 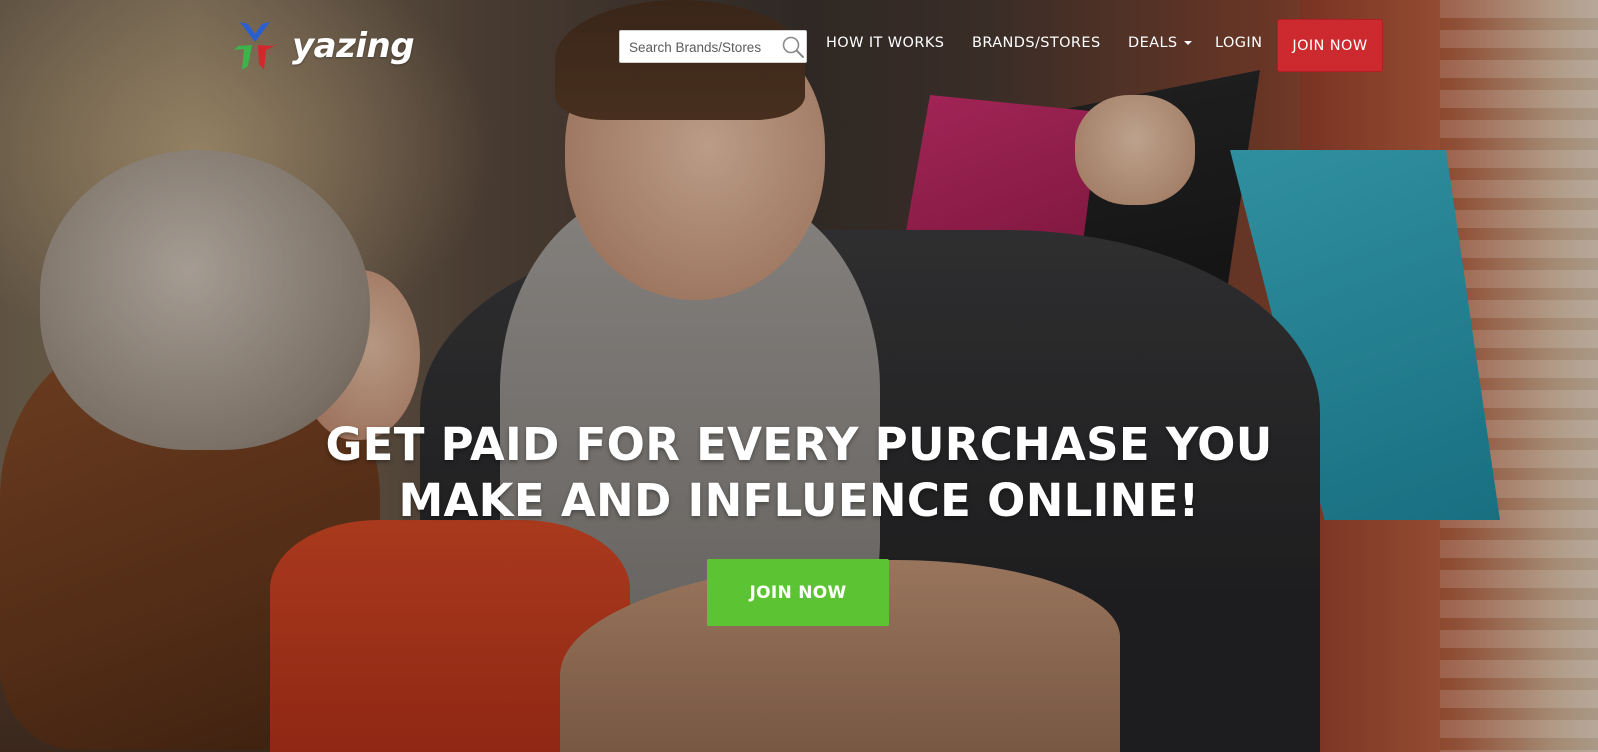 I want to click on search-box, so click(x=713, y=46).